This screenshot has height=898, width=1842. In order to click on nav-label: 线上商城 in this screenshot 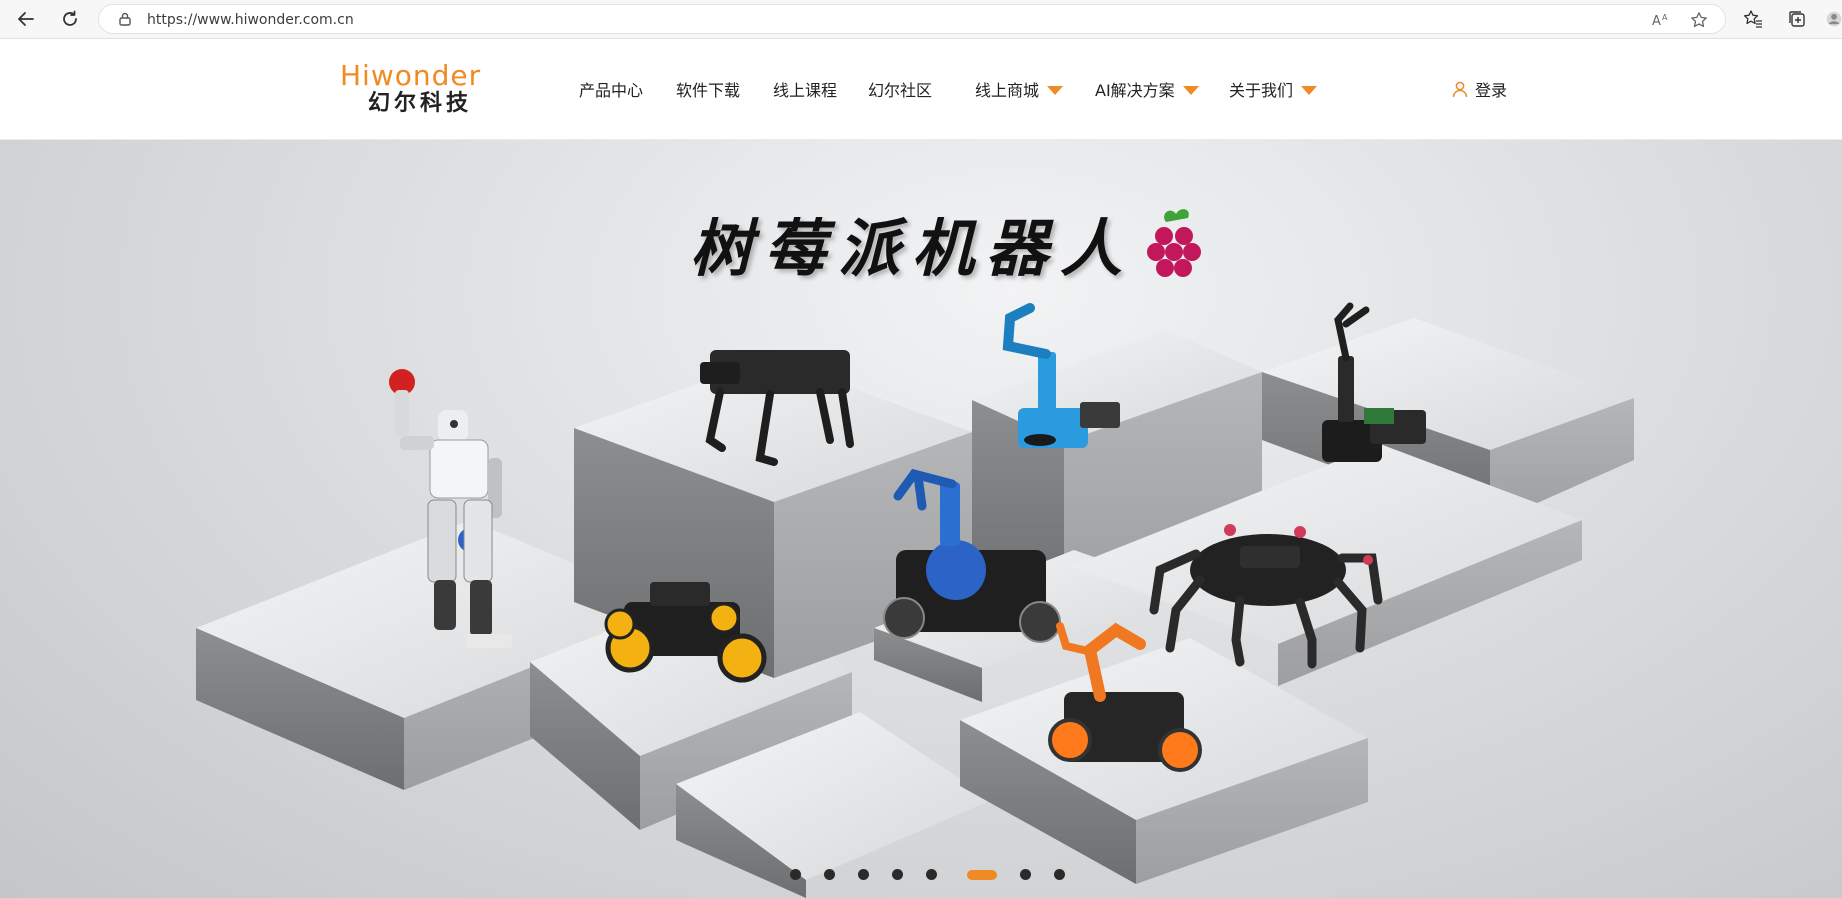, I will do `click(1007, 90)`.